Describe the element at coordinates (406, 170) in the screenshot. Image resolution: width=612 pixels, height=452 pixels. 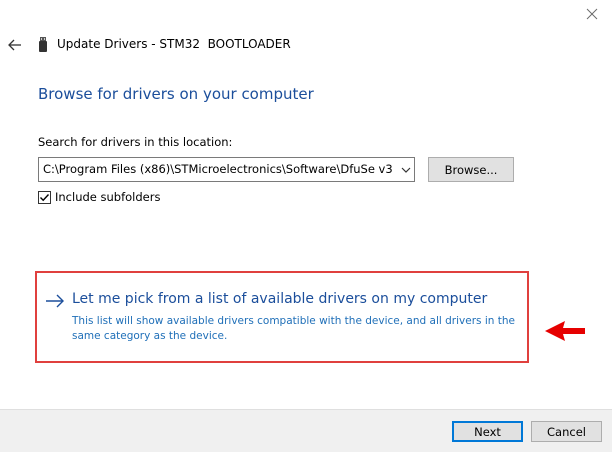
I see `chevron-down-icon` at that location.